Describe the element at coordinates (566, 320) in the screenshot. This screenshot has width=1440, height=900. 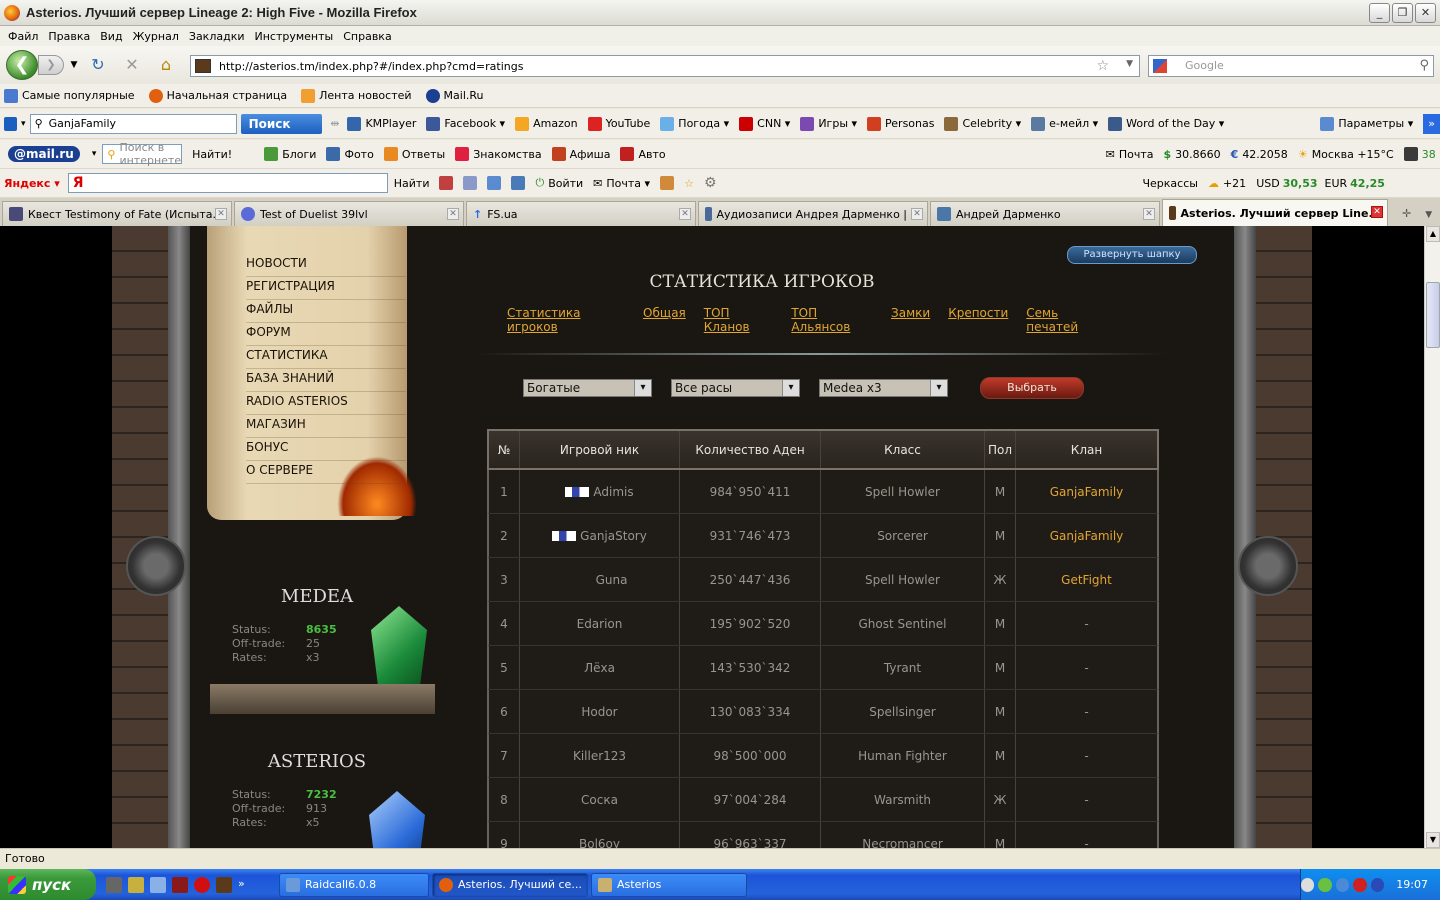
I see `link-player-stats: Статистика игроков` at that location.